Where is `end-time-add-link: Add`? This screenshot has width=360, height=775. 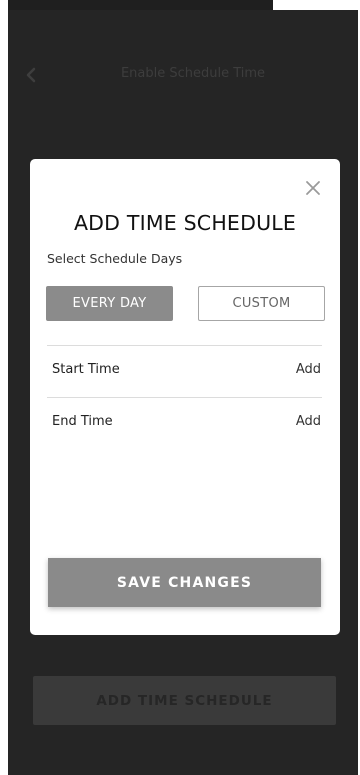
end-time-add-link: Add is located at coordinates (308, 421).